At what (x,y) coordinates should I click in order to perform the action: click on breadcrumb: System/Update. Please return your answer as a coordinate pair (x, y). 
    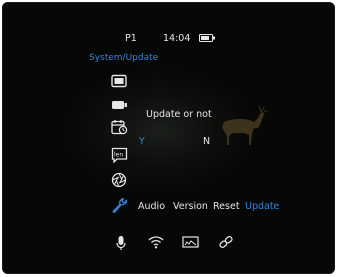
    Looking at the image, I should click on (124, 58).